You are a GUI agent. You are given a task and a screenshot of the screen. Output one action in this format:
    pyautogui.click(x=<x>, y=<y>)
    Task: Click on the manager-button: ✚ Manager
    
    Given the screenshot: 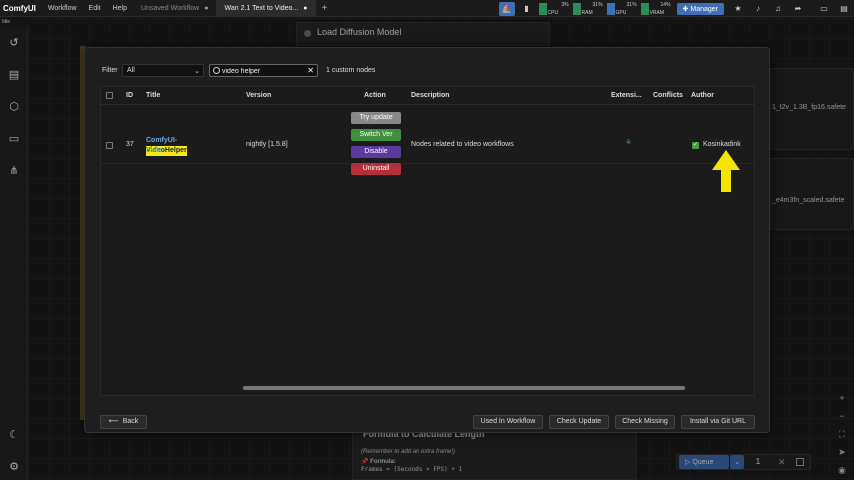 What is the action you would take?
    pyautogui.click(x=700, y=8)
    